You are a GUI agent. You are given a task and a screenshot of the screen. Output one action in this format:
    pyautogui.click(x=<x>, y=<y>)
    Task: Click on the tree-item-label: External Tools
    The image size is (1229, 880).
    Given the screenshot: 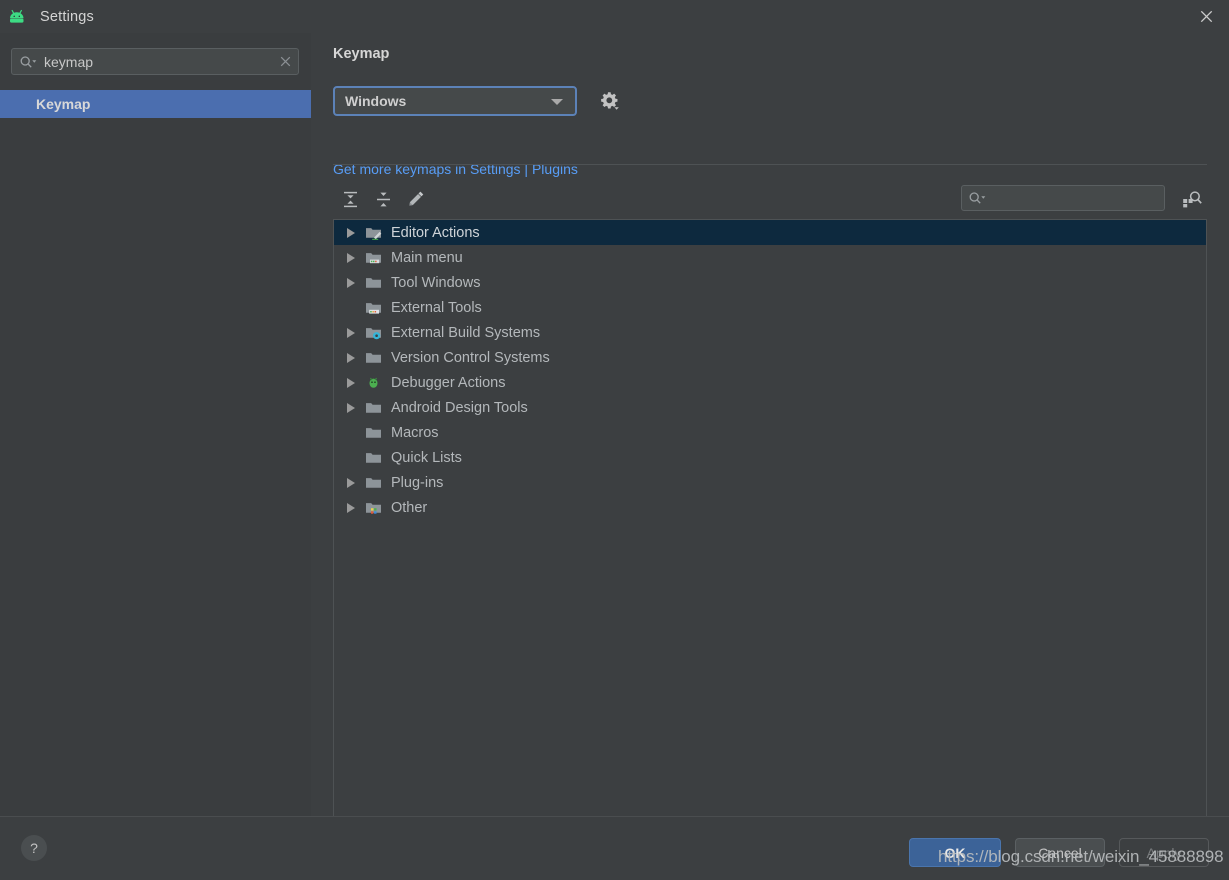 What is the action you would take?
    pyautogui.click(x=436, y=307)
    